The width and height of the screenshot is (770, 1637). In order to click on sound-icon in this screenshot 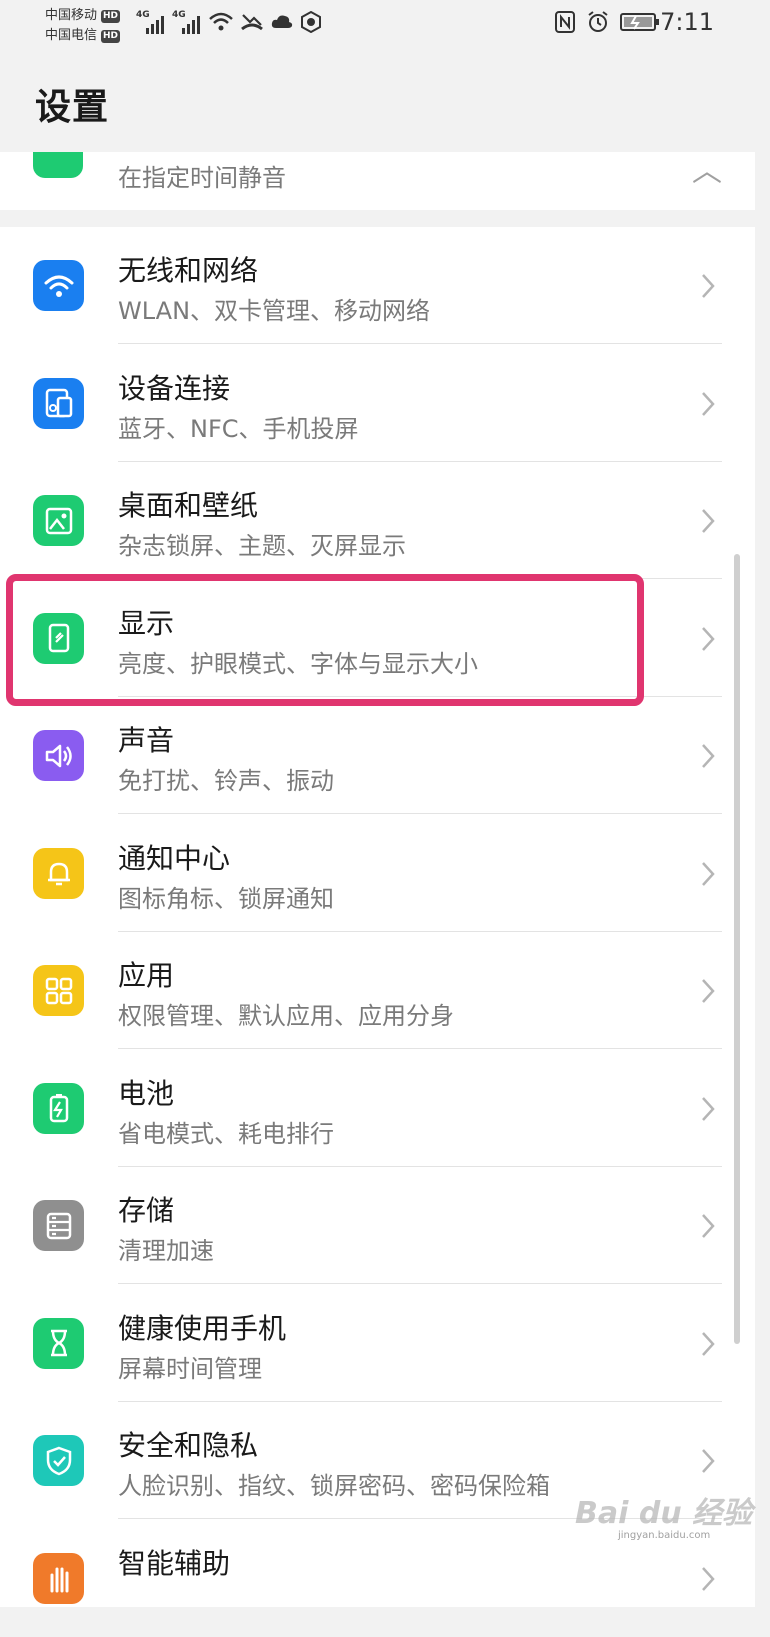, I will do `click(58, 755)`.